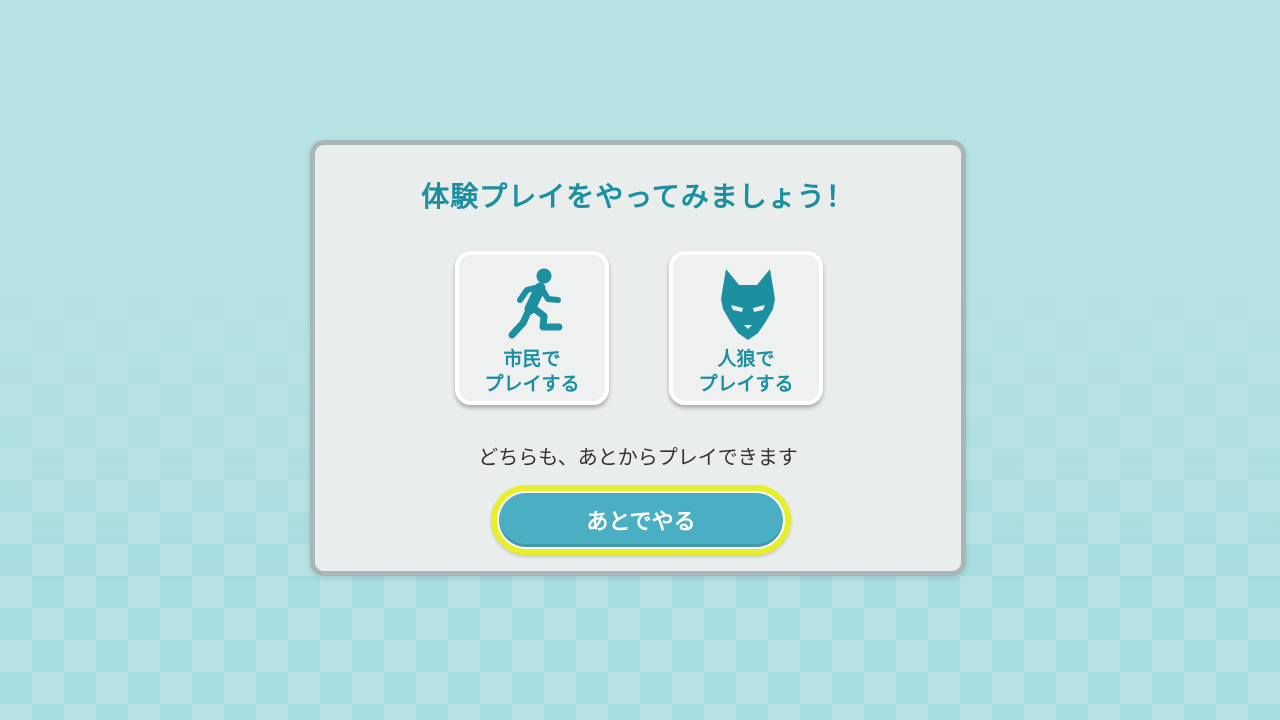 Image resolution: width=1280 pixels, height=720 pixels. I want to click on werewolf-label-line2: プレイする, so click(746, 384).